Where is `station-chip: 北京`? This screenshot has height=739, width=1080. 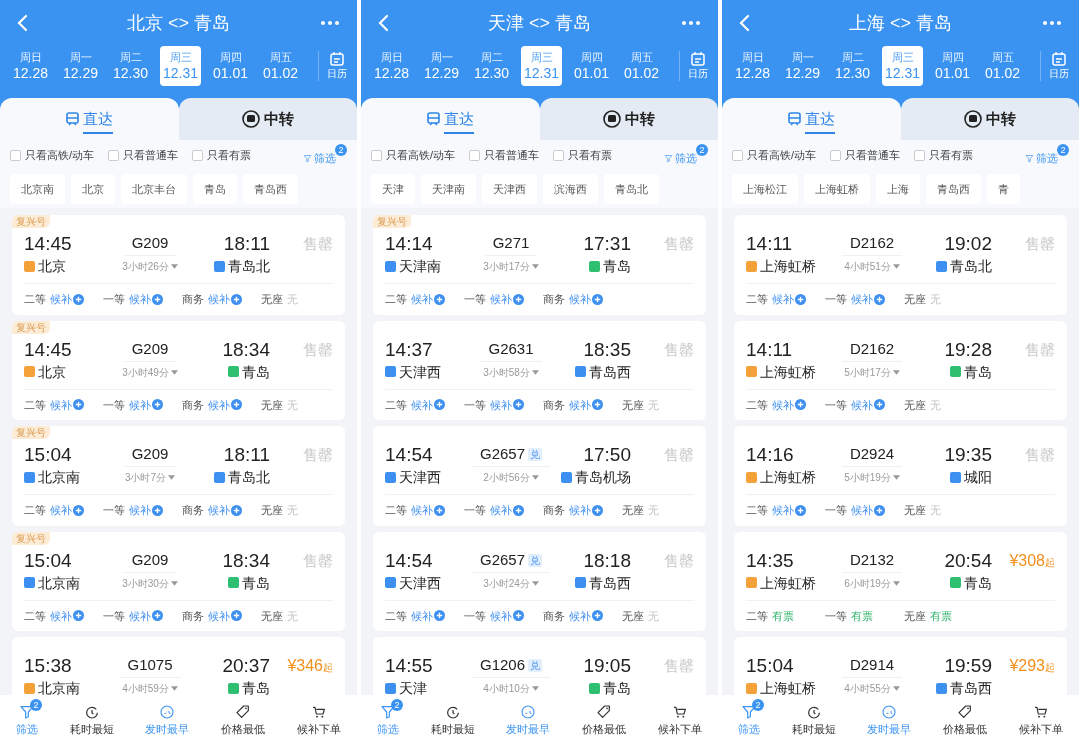 station-chip: 北京 is located at coordinates (93, 189).